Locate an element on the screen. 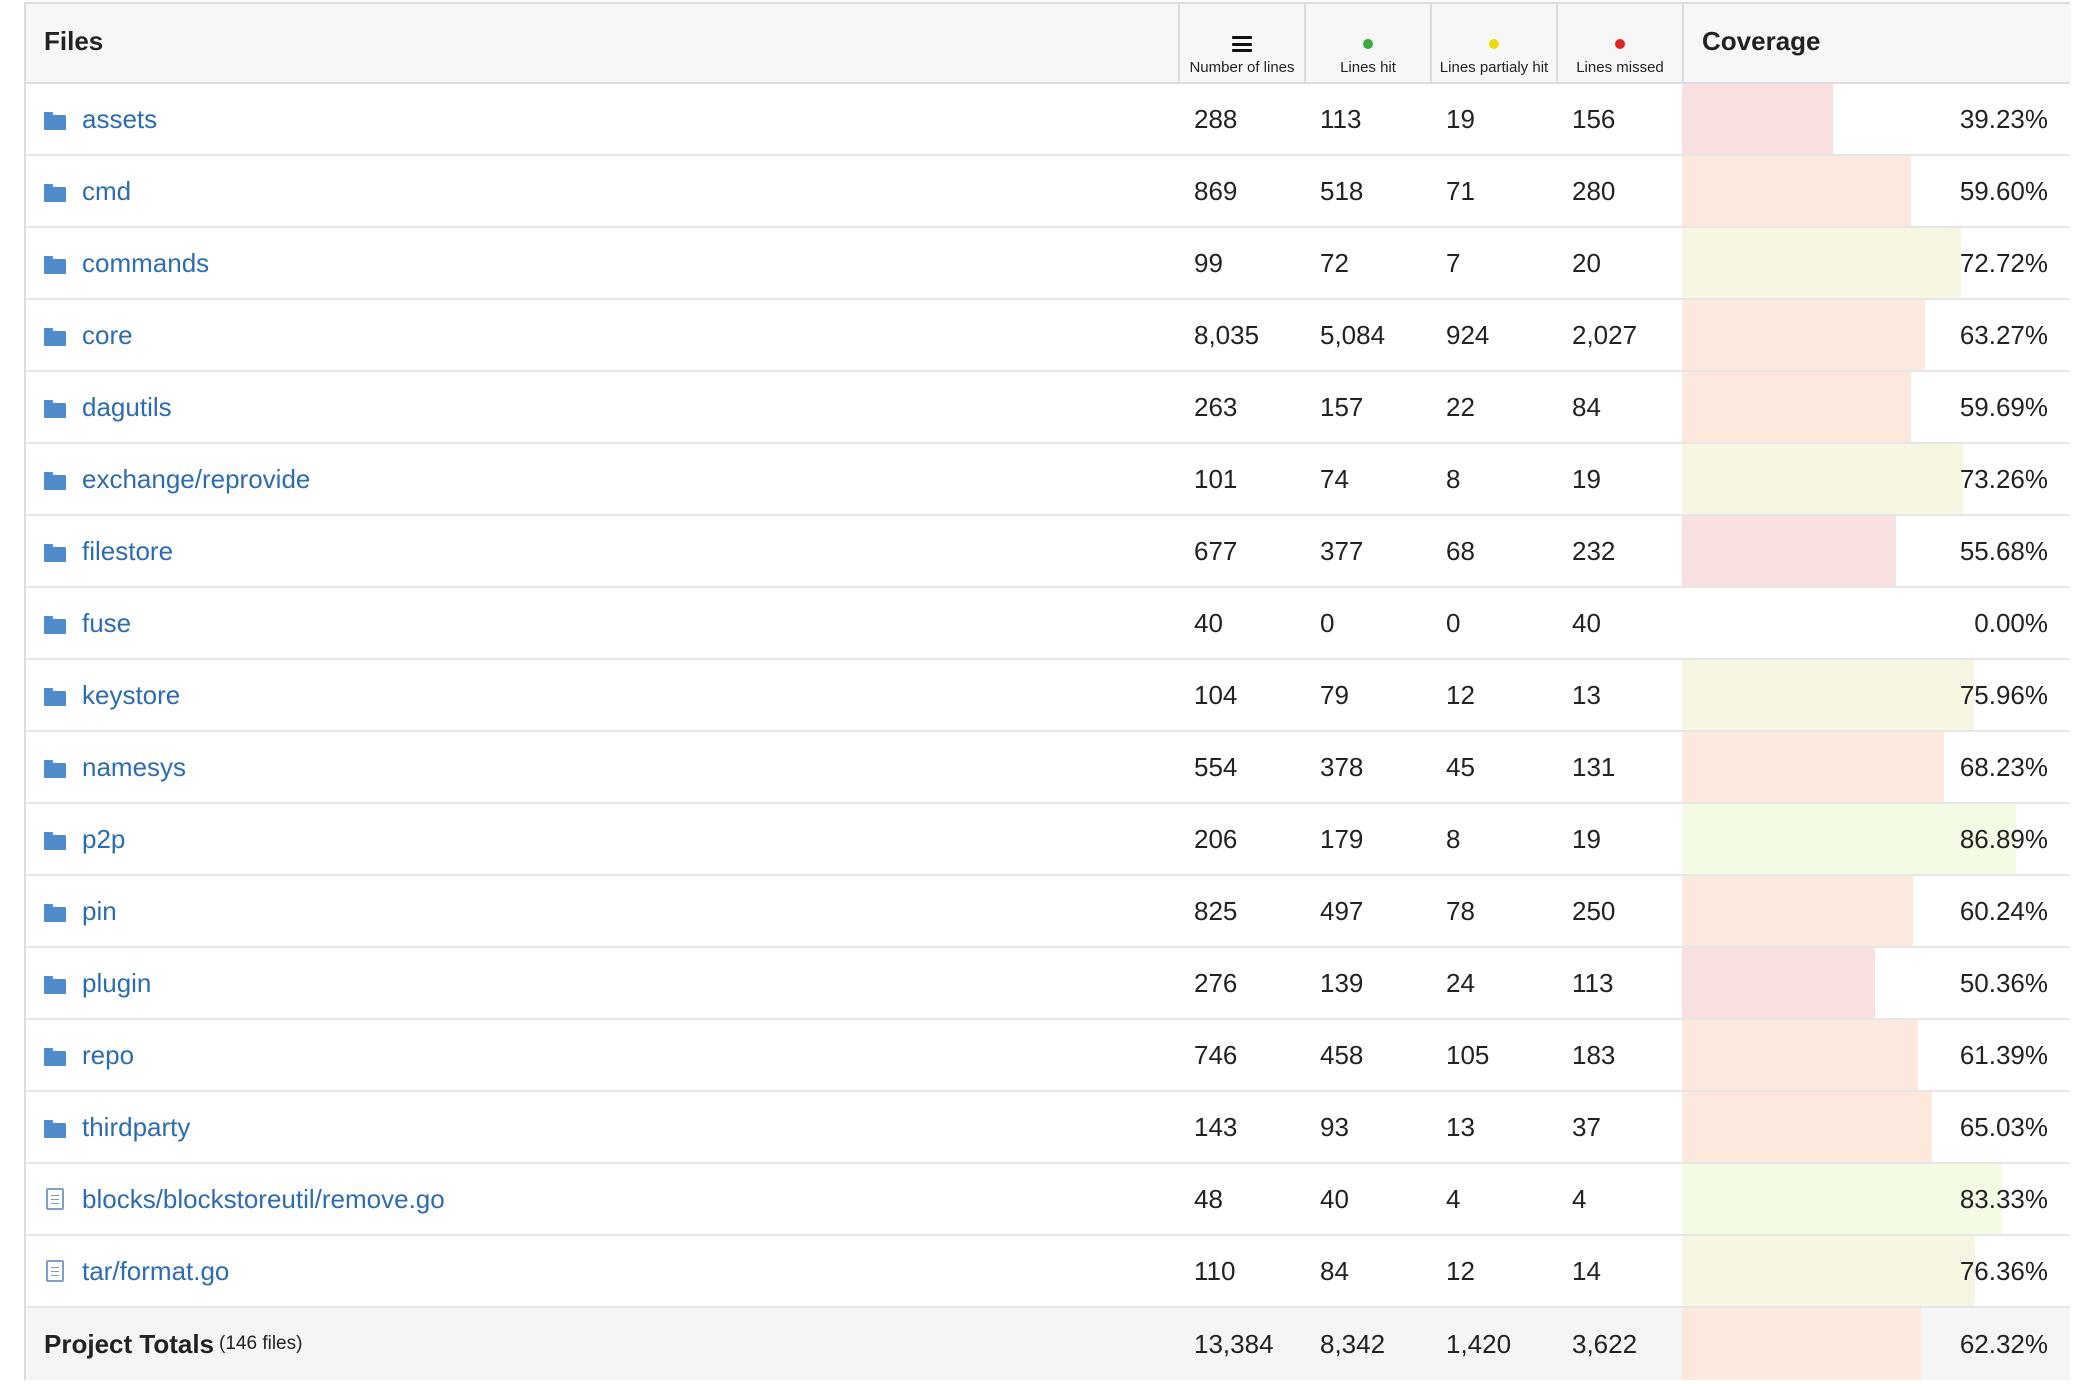 This screenshot has height=1384, width=2078. file-link: namesys is located at coordinates (134, 767).